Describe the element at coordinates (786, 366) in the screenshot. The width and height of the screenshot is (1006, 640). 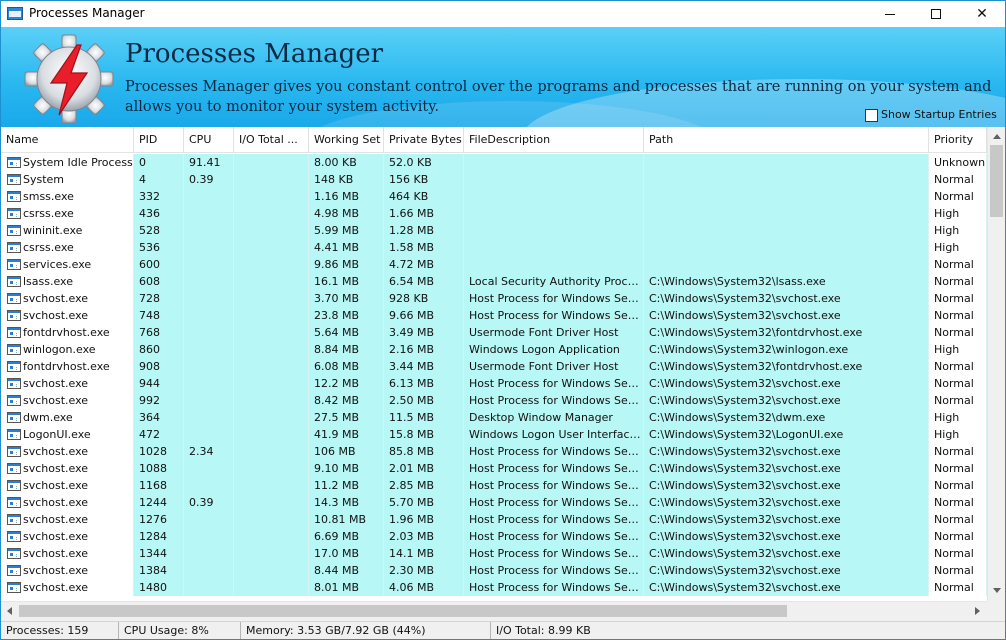
I see `cell-path: C:\Windows\System32\fontdrvhost.exe` at that location.